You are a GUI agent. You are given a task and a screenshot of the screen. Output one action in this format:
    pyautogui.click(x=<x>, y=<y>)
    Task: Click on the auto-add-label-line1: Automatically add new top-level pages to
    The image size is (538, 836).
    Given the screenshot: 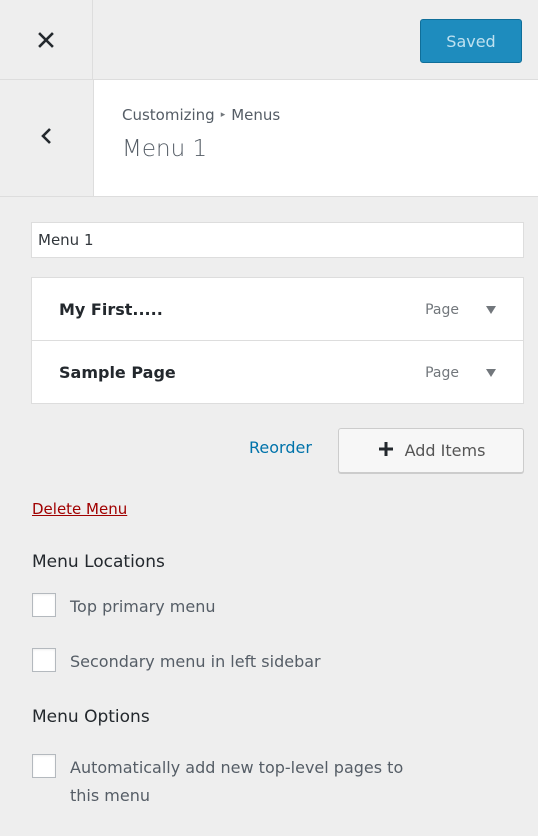 What is the action you would take?
    pyautogui.click(x=237, y=767)
    